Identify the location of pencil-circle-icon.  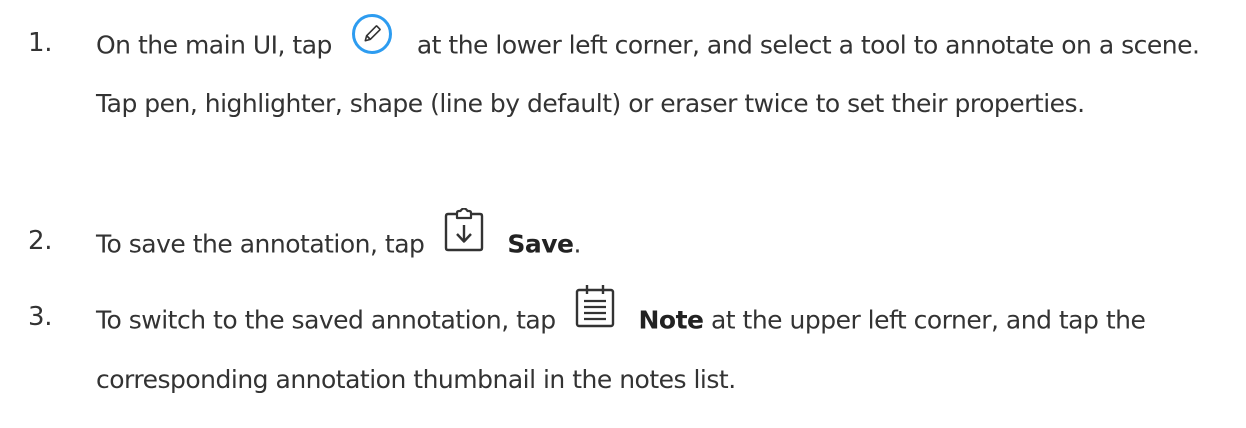
(372, 43).